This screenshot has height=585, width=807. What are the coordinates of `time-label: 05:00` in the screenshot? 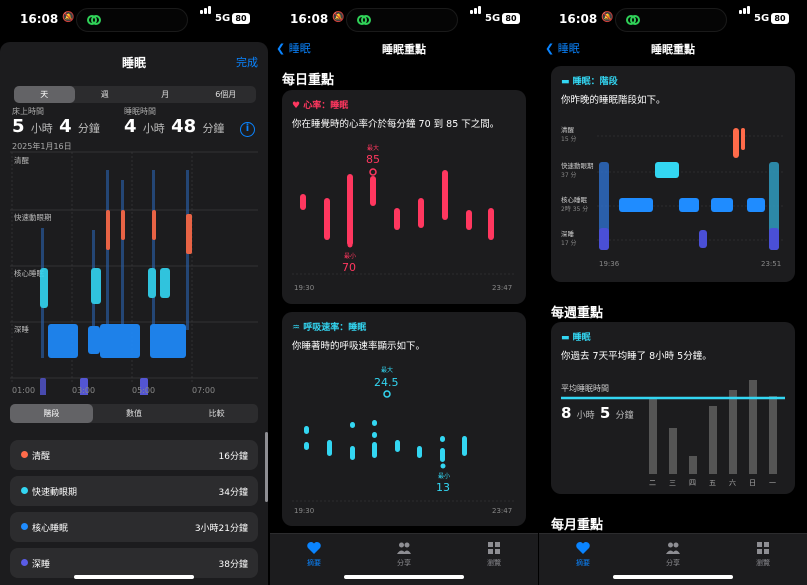 It's located at (143, 390).